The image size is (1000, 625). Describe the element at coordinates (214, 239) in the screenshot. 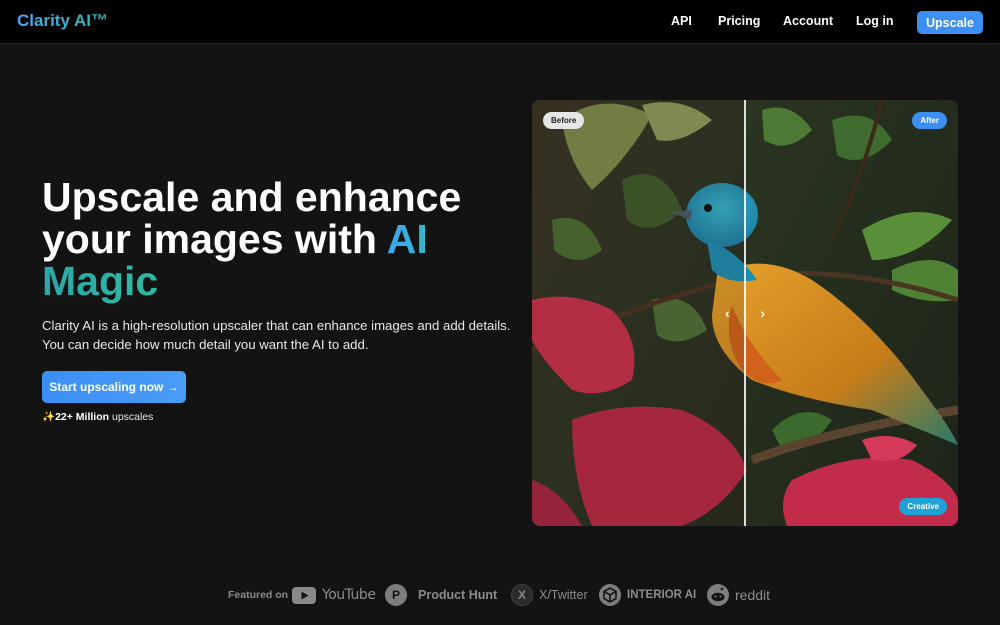

I see `hero-title-line2: your images with` at that location.